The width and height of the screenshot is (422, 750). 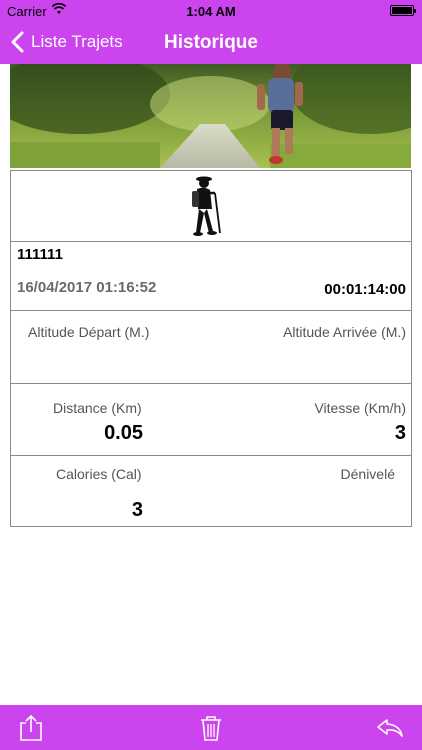 I want to click on distance-label: Distance (Km), so click(x=97, y=408).